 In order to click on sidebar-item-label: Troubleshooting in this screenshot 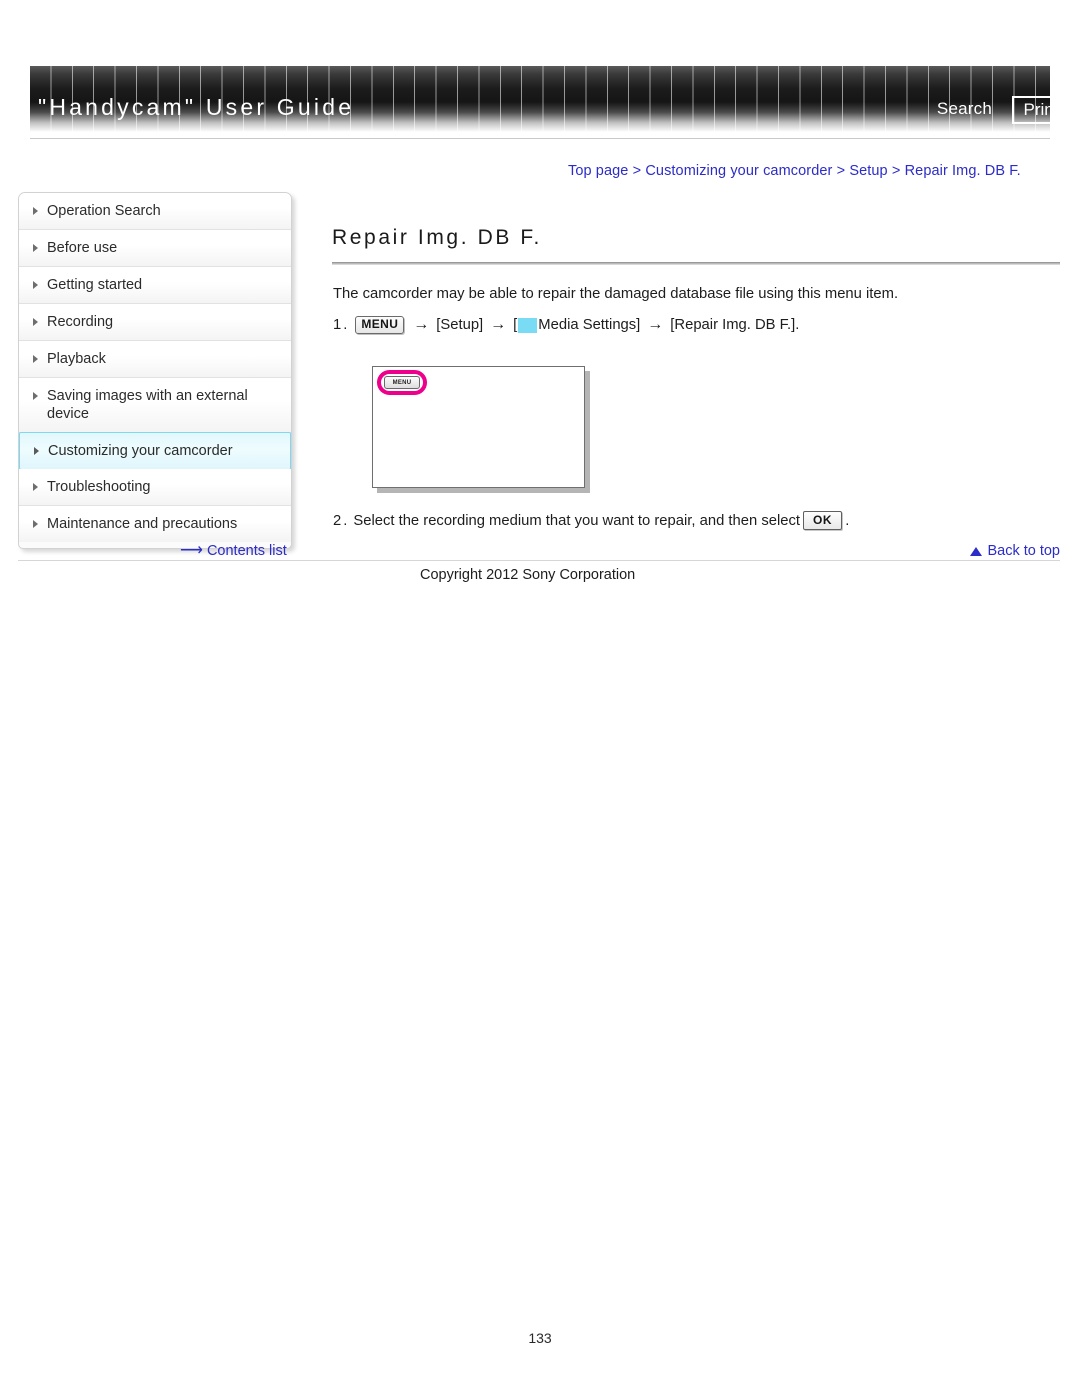, I will do `click(99, 487)`.